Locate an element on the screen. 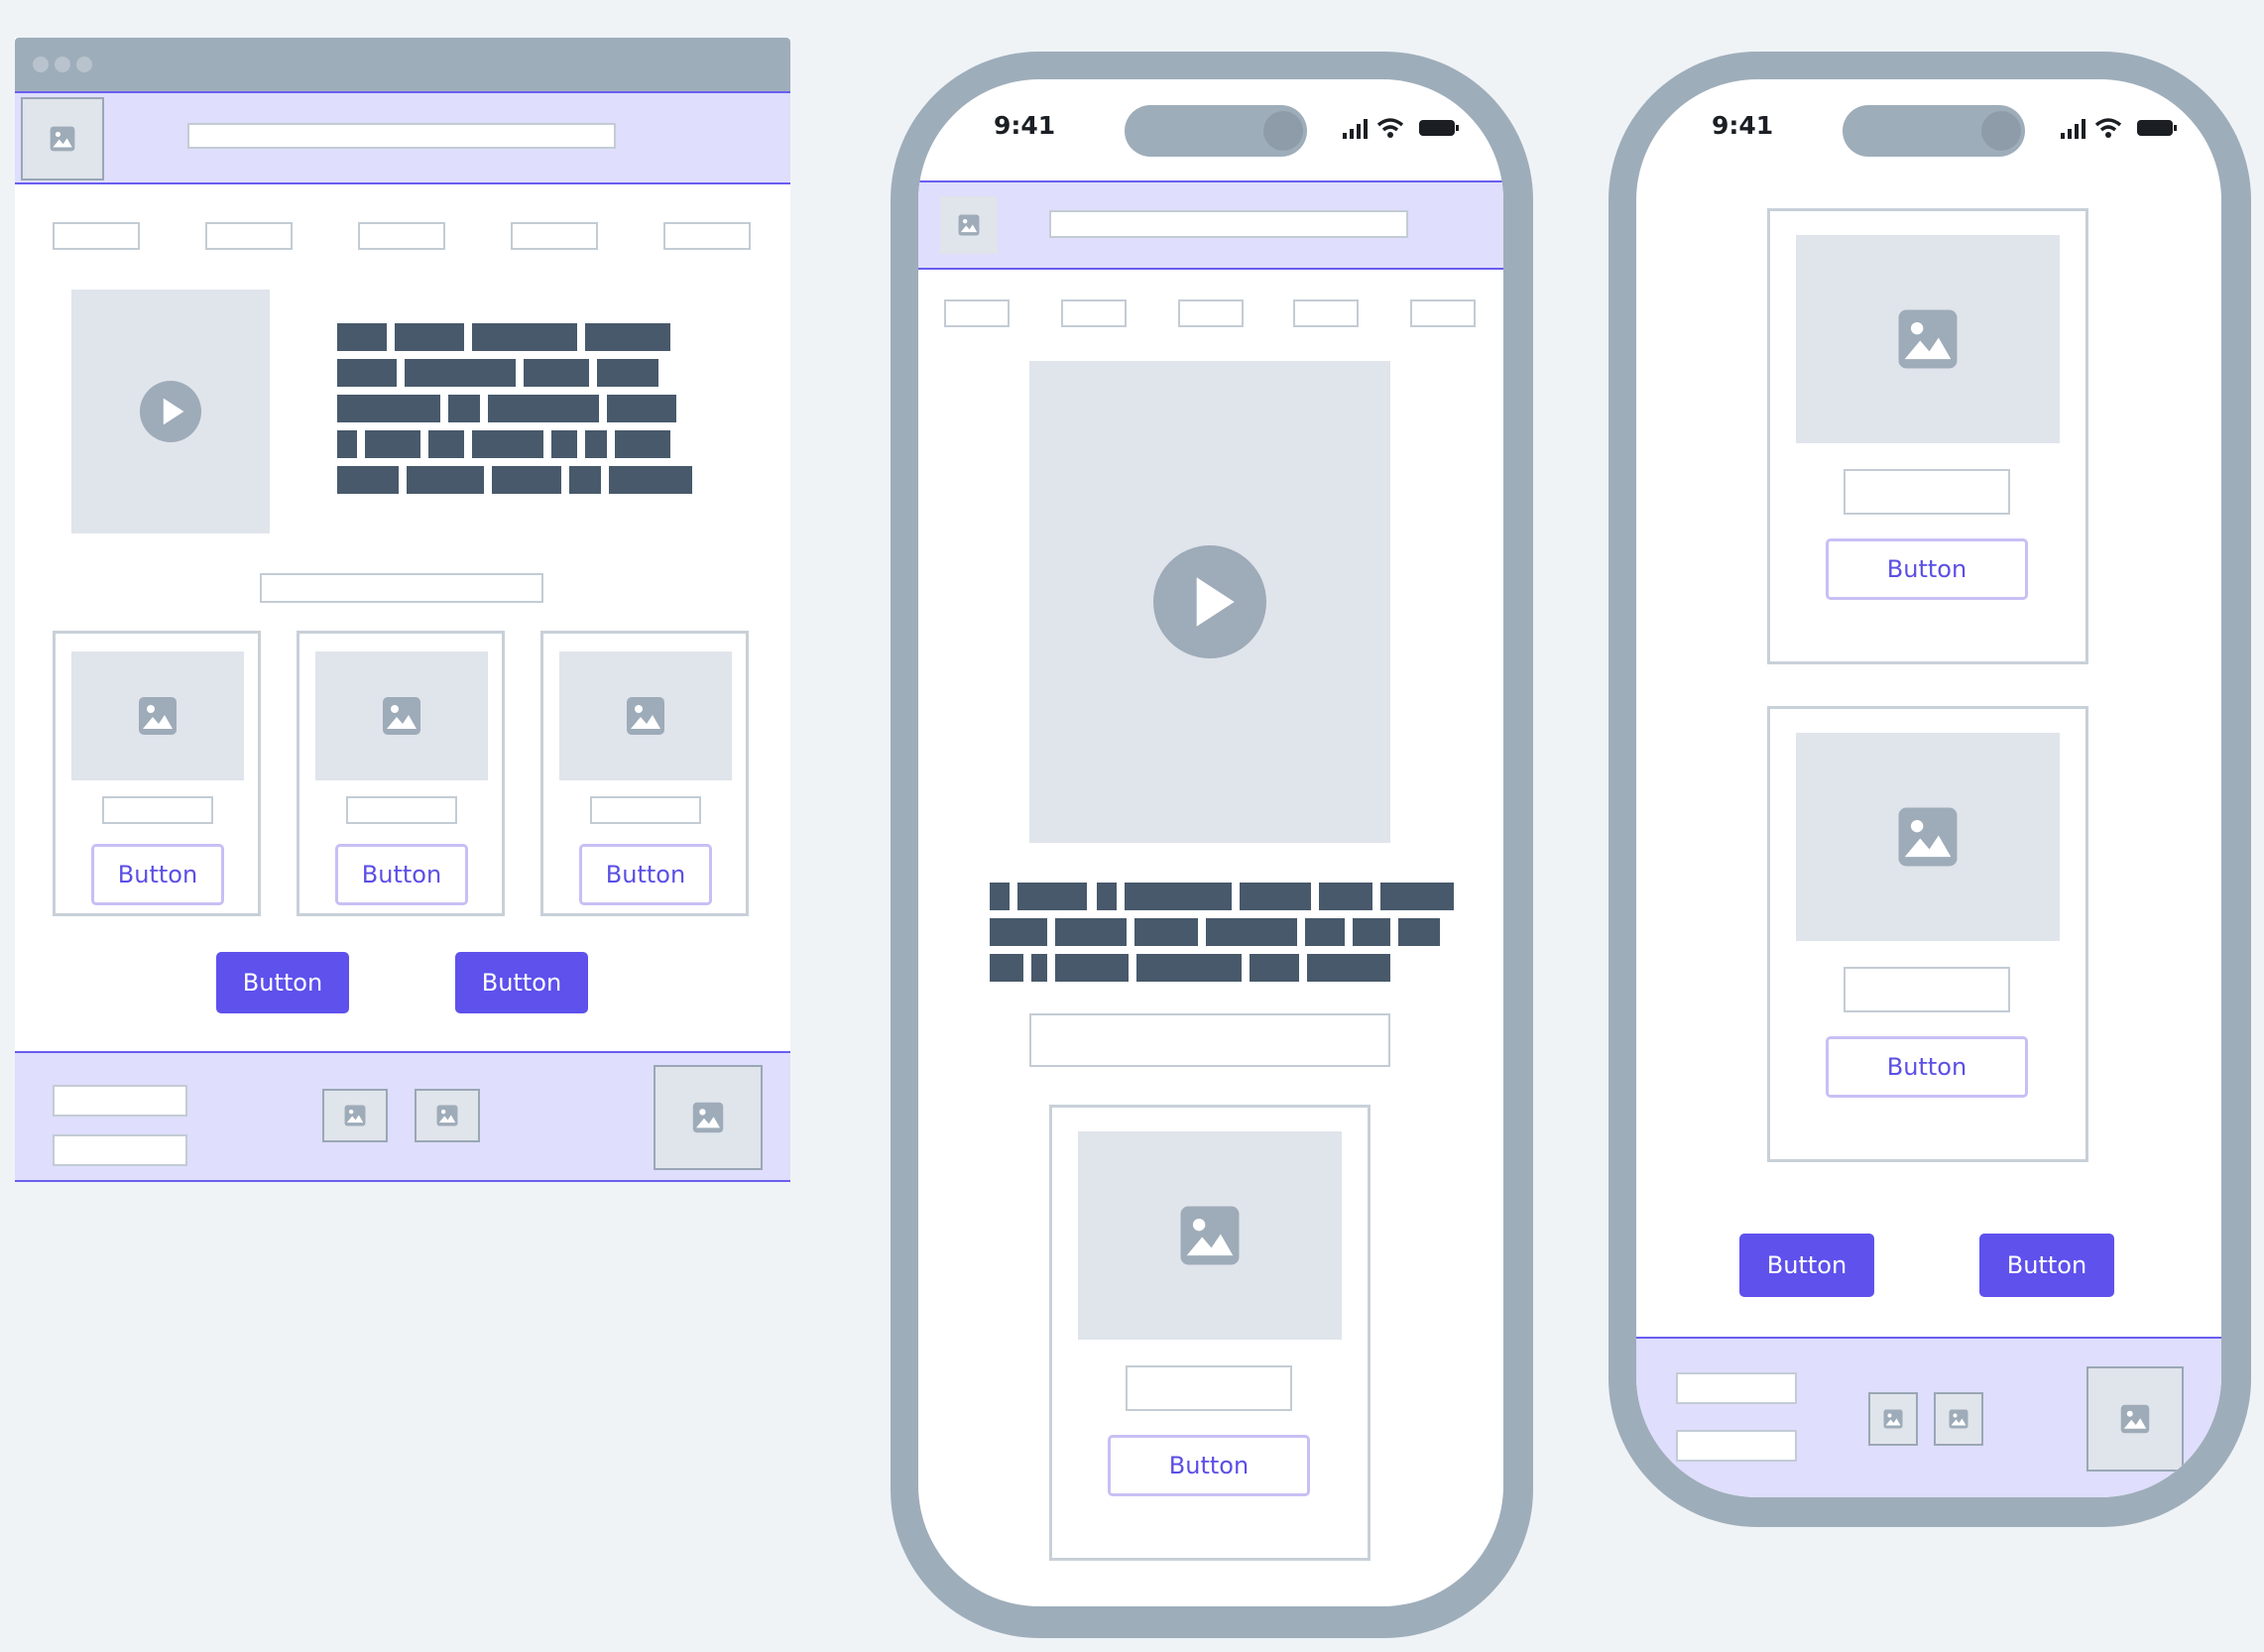 The image size is (2264, 1652). footer-logo-placeholder is located at coordinates (708, 1117).